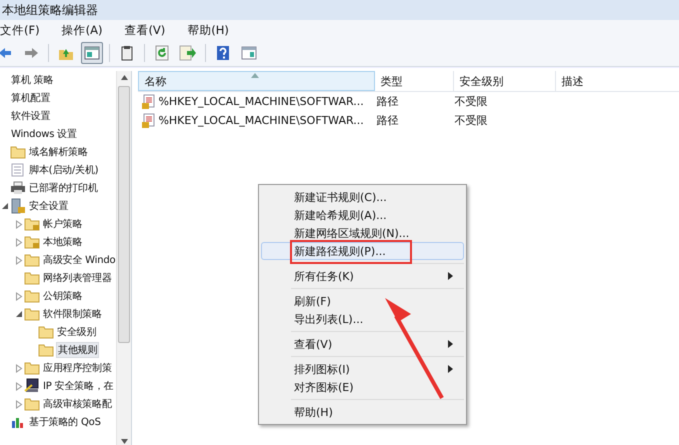  What do you see at coordinates (6, 53) in the screenshot?
I see `back-arrow-icon` at bounding box center [6, 53].